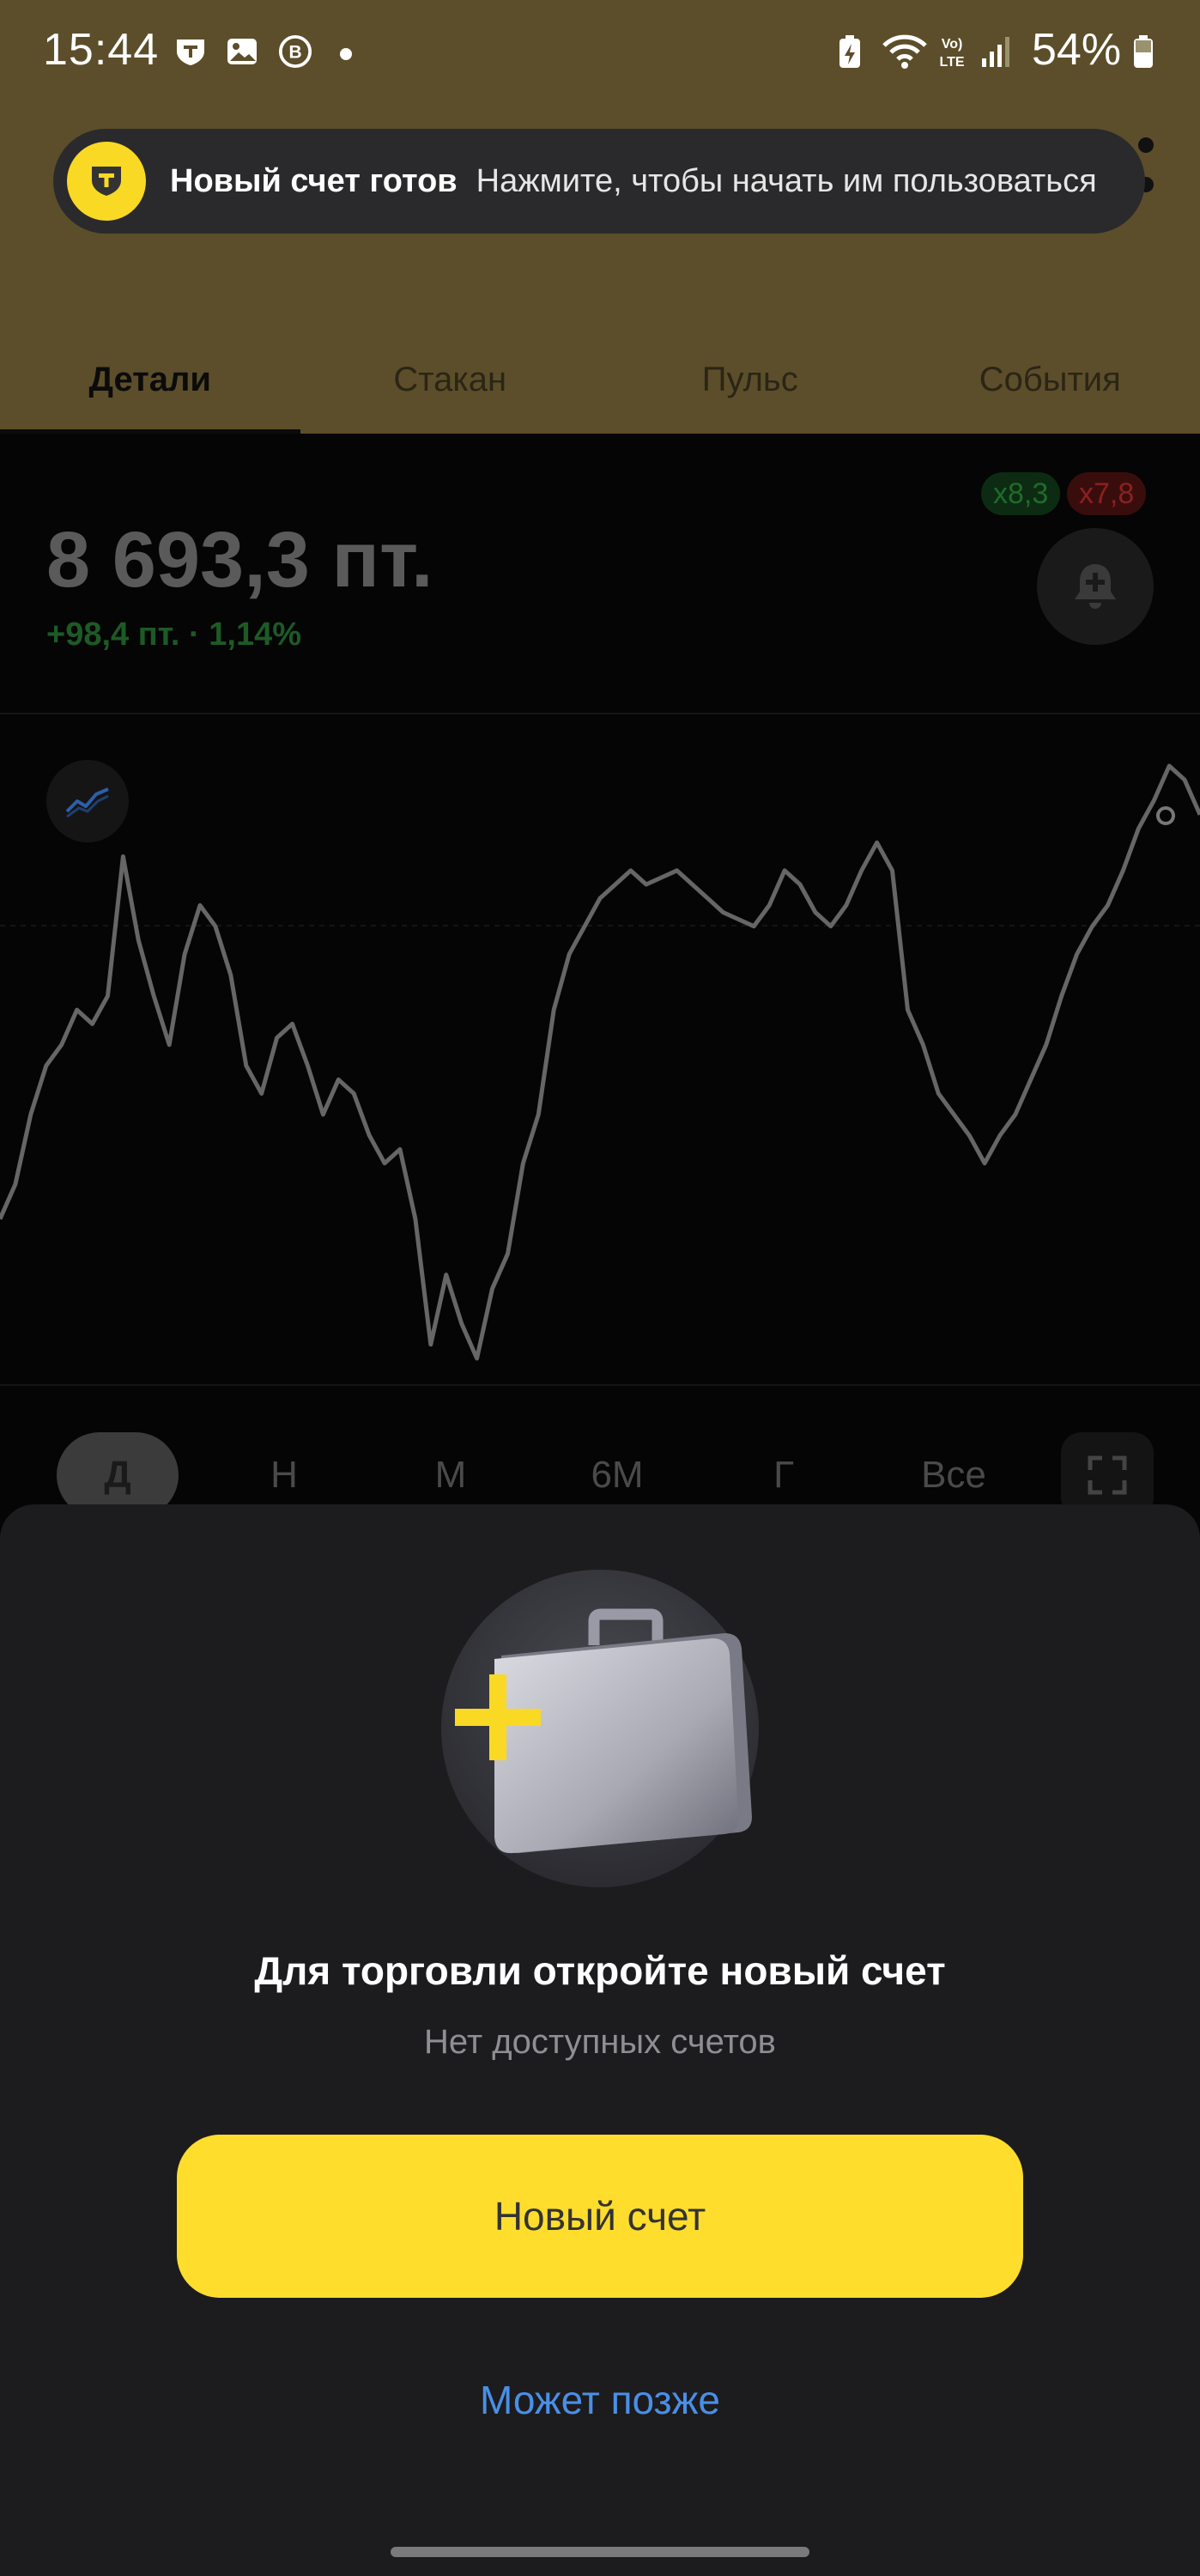 Image resolution: width=1200 pixels, height=2576 pixels. Describe the element at coordinates (346, 54) in the screenshot. I see `dot-icon` at that location.